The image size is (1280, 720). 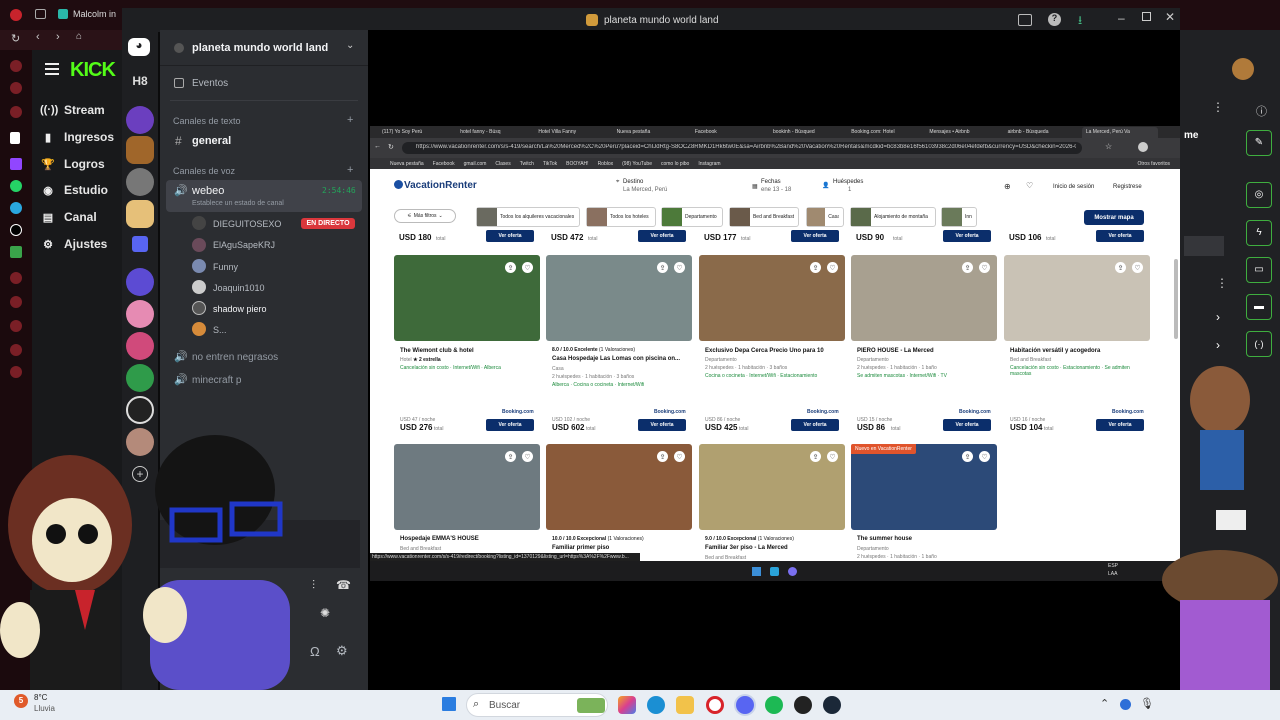 I want to click on bookmark-item: Otros favoritos, so click(x=1153, y=164).